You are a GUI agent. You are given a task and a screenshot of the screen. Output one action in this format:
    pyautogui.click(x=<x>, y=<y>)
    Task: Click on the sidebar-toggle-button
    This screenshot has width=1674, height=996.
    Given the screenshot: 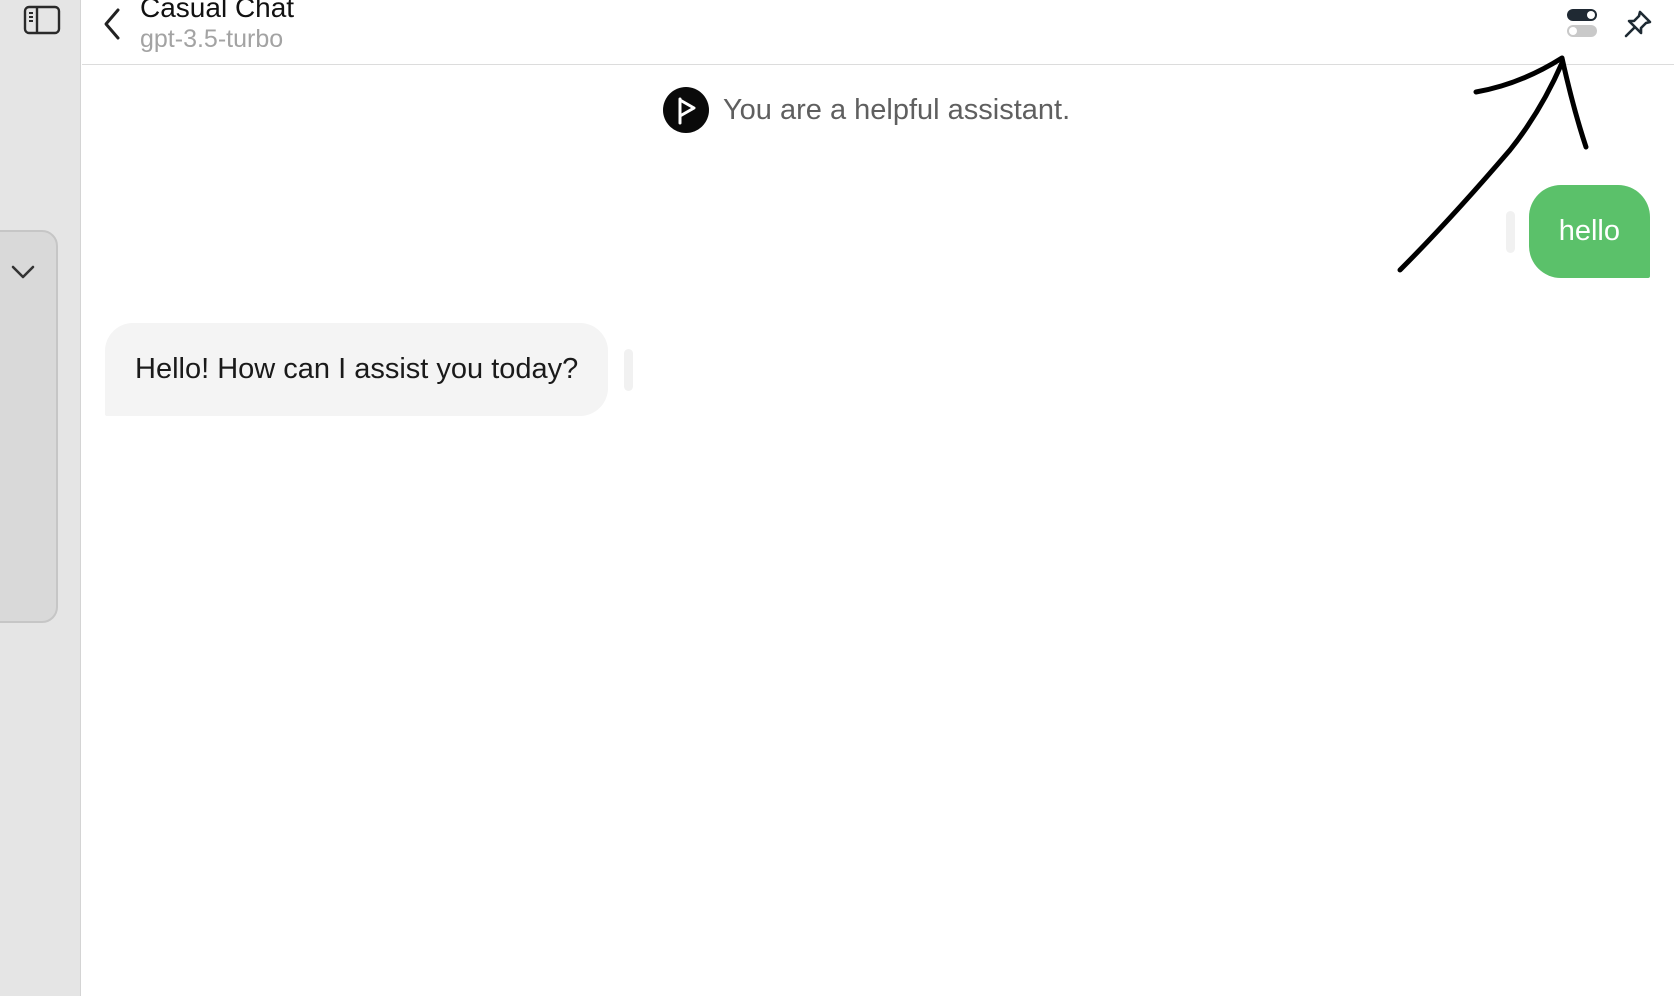 What is the action you would take?
    pyautogui.click(x=42, y=20)
    